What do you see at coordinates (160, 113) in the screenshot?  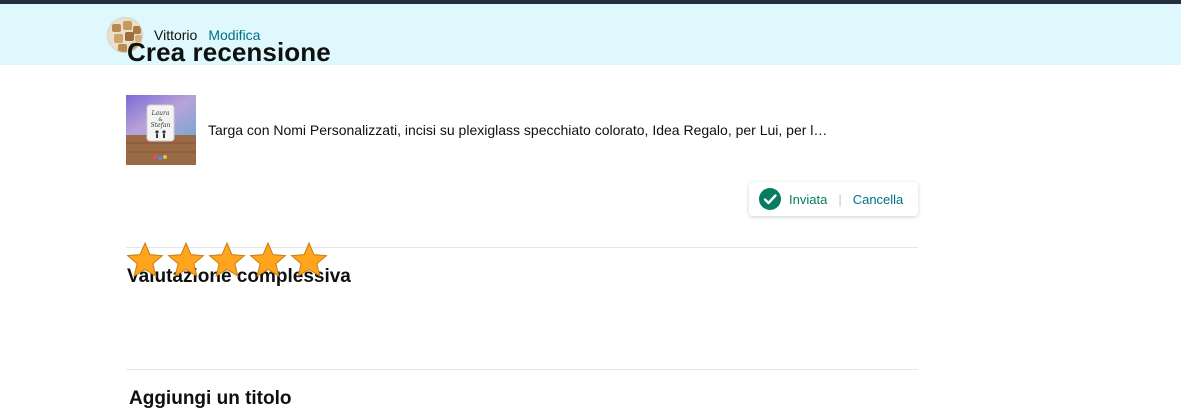 I see `svg-text: Laura` at bounding box center [160, 113].